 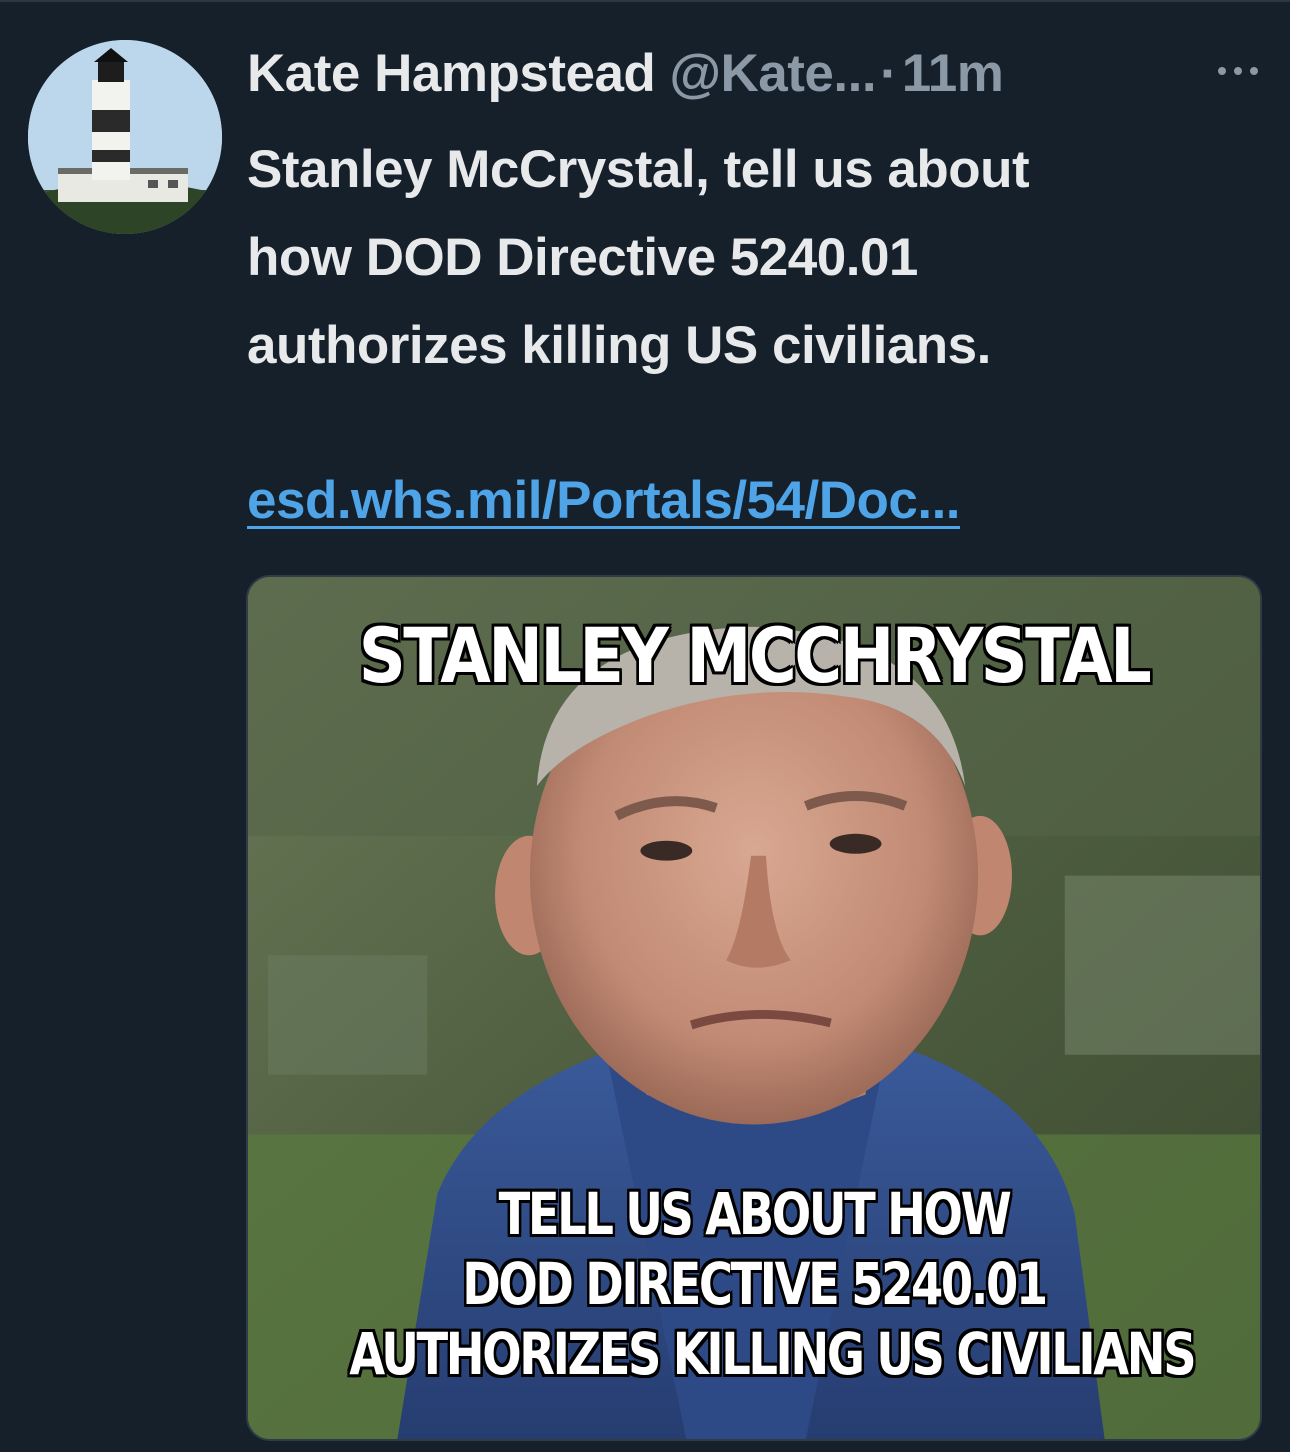 What do you see at coordinates (582, 257) in the screenshot?
I see `tweet-text-line: how DOD Directive 5240.01` at bounding box center [582, 257].